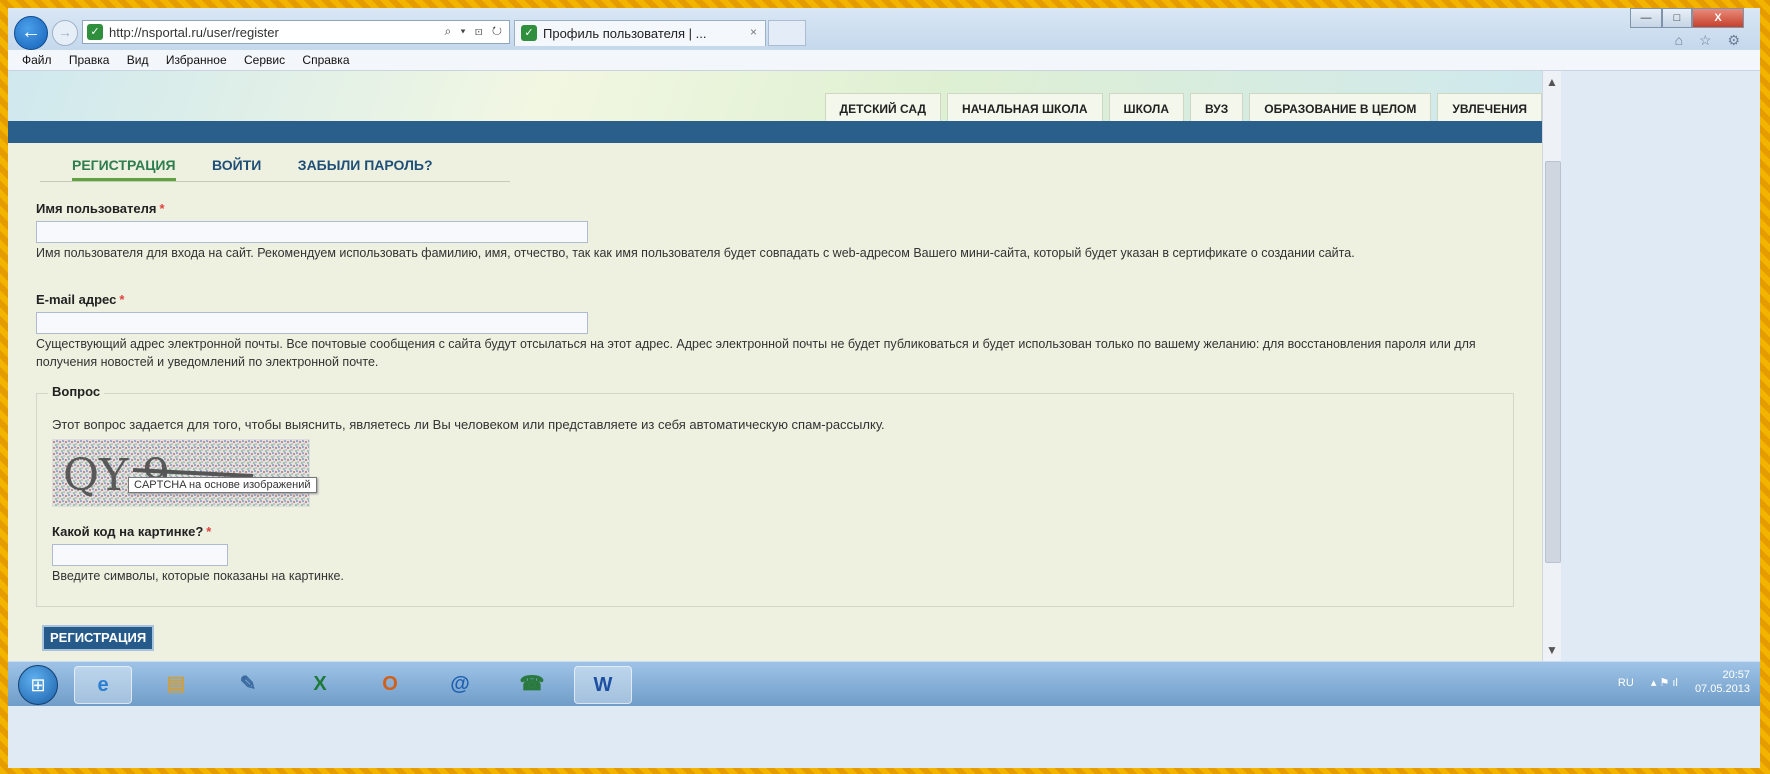  I want to click on nav-university: ВУЗ, so click(1217, 107).